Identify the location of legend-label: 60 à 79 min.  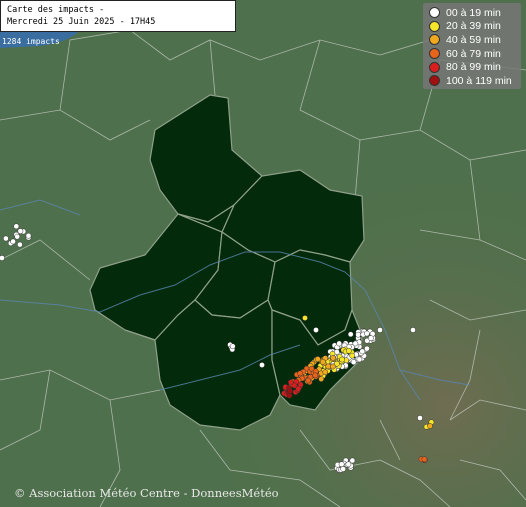
(473, 53).